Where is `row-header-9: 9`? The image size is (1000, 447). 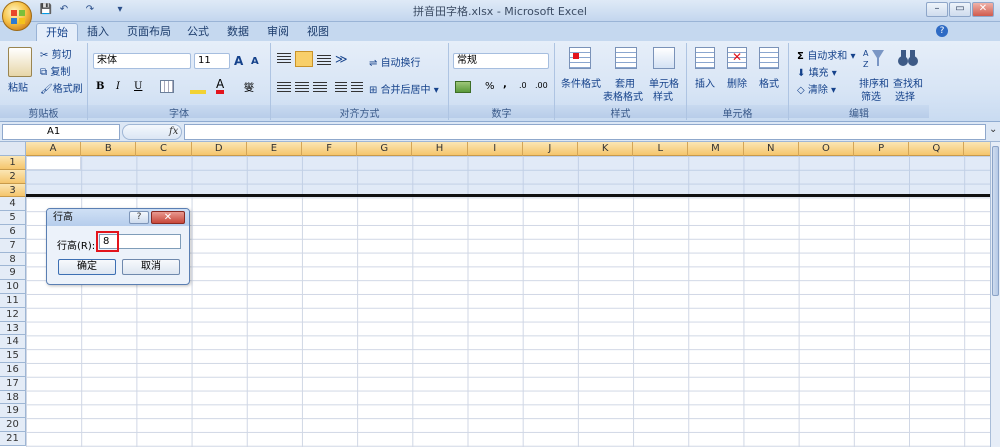 row-header-9: 9 is located at coordinates (13, 273).